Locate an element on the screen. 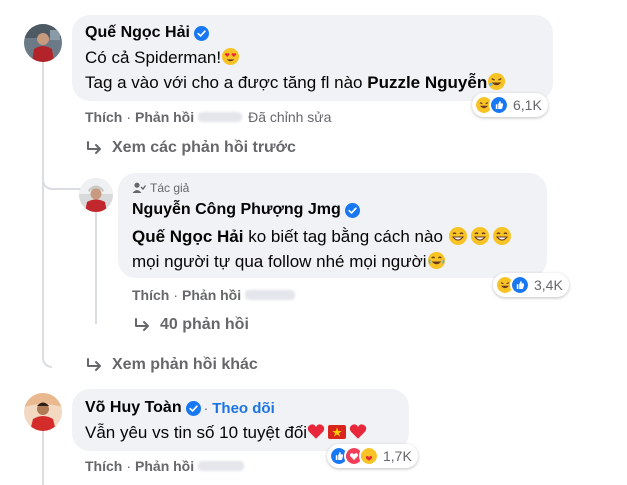 The height and width of the screenshot is (485, 627). reactions-summary: 1,7K is located at coordinates (372, 456).